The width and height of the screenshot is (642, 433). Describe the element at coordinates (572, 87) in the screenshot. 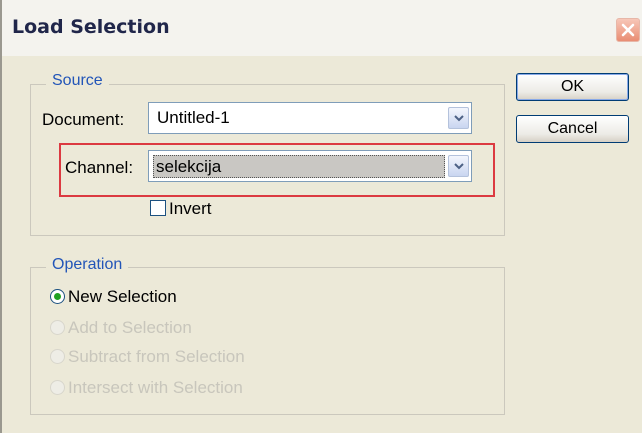

I see `ok-button: OK` at that location.